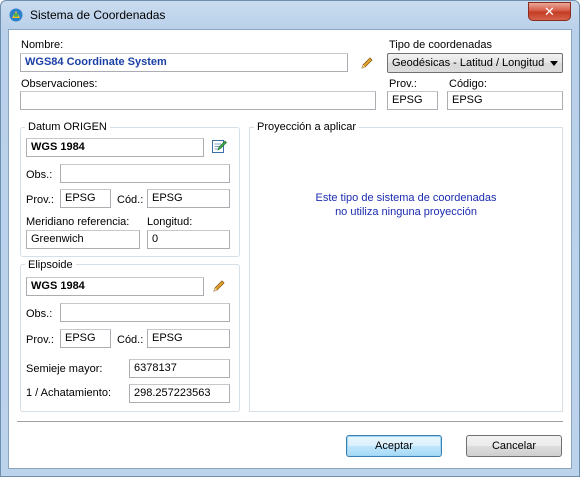 This screenshot has width=580, height=477. I want to click on edit-note-icon, so click(219, 146).